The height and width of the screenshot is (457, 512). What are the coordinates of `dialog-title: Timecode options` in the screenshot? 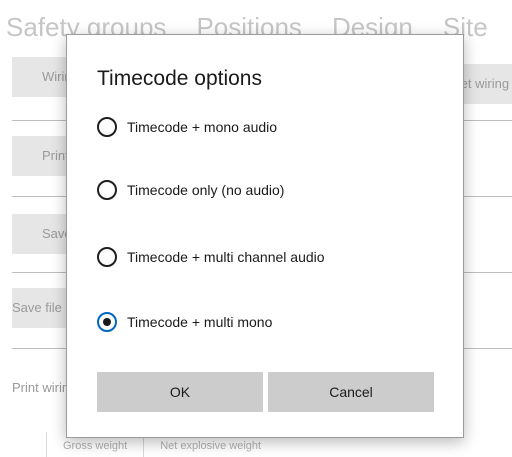 It's located at (179, 78).